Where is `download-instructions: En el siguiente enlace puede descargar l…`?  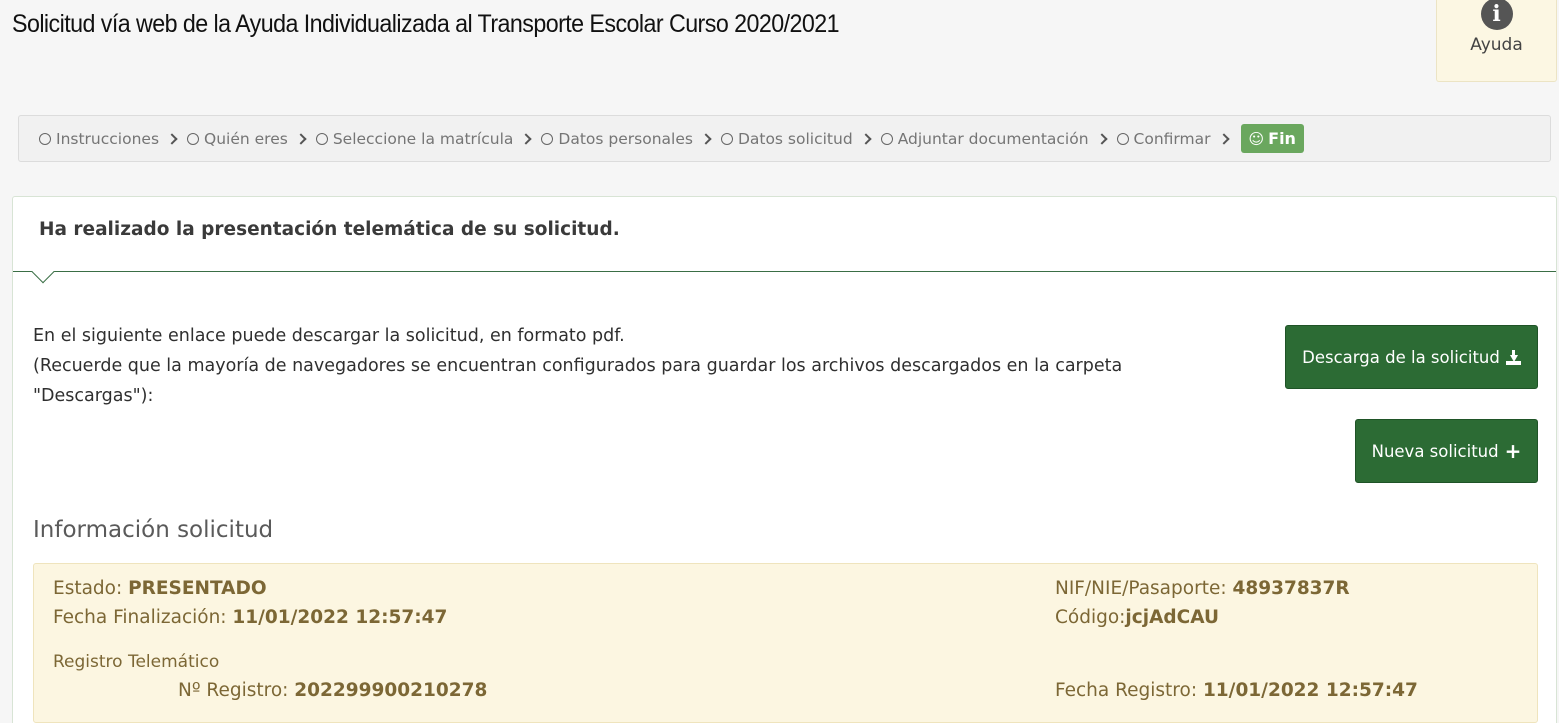 download-instructions: En el siguiente enlace puede descargar l… is located at coordinates (583, 366).